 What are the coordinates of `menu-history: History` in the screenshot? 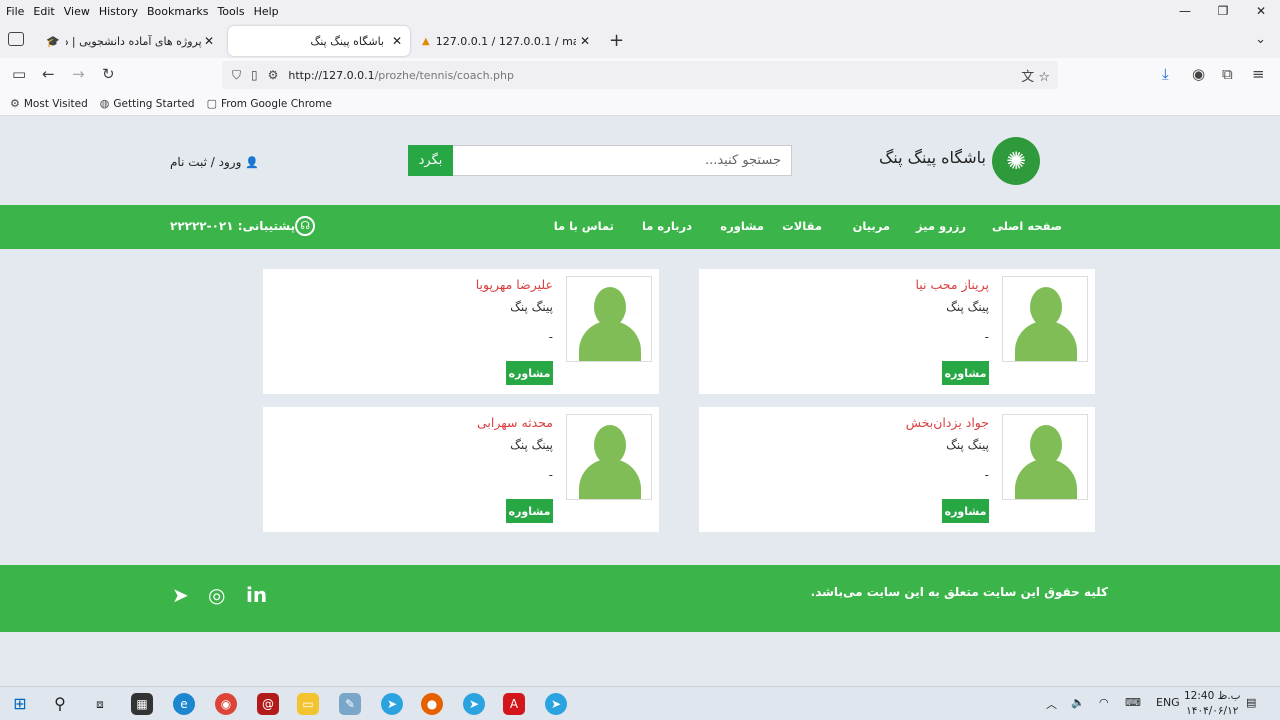 It's located at (118, 11).